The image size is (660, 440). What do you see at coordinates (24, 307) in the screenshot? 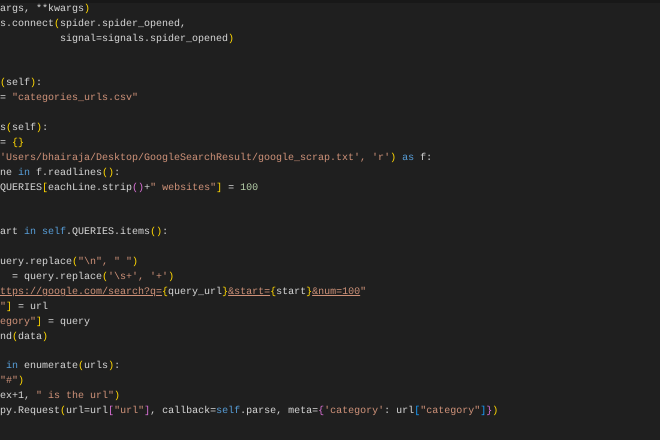
I see `code-line: "] = url` at bounding box center [24, 307].